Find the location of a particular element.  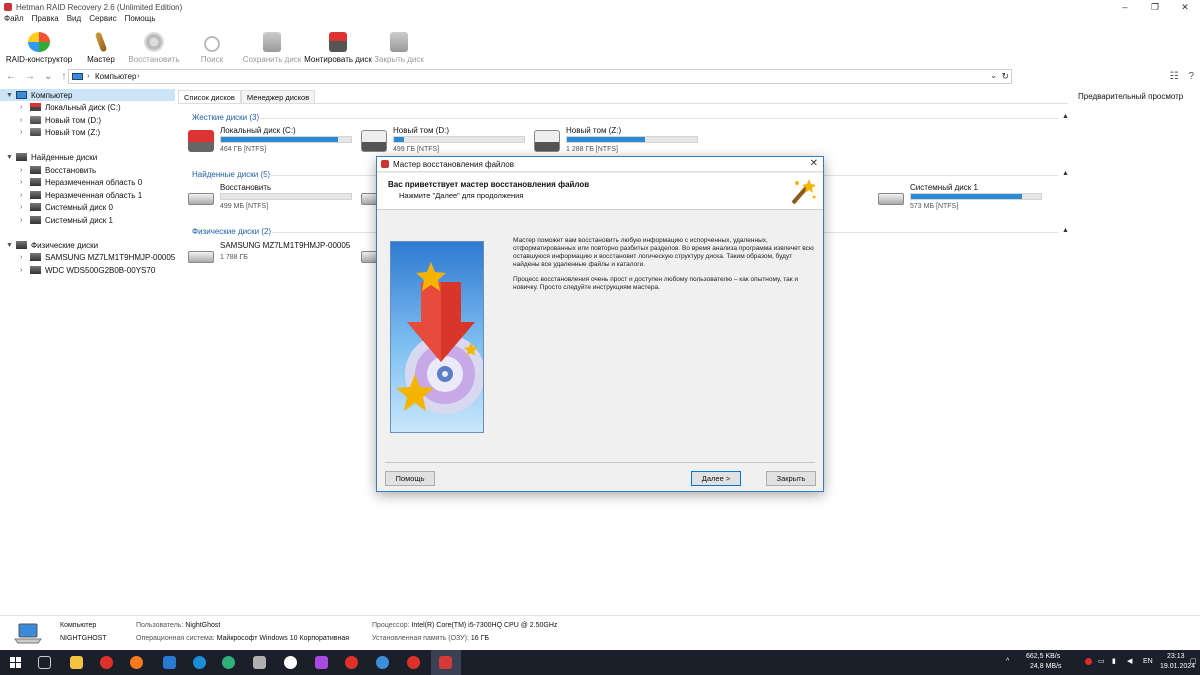

menu-view: Вид is located at coordinates (74, 20).